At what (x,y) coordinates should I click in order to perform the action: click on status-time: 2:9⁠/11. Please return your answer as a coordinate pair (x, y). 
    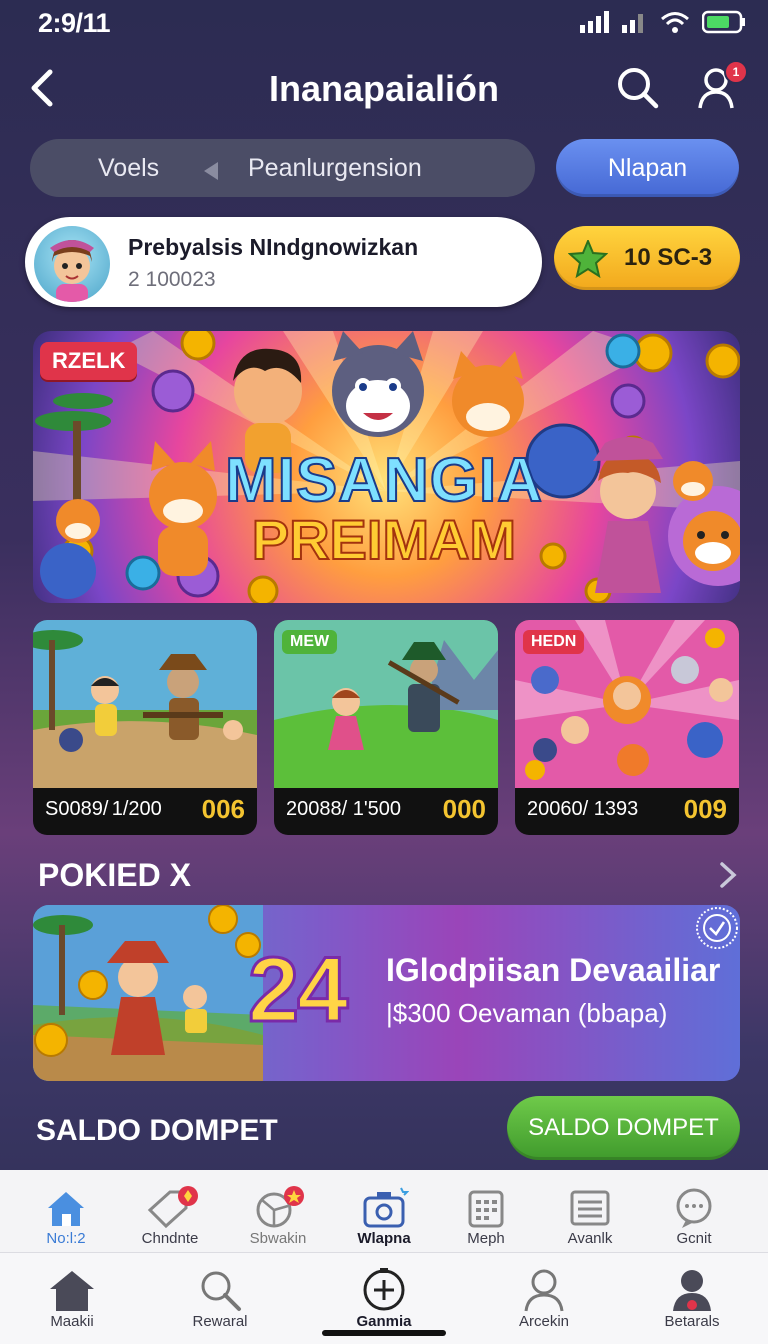
    Looking at the image, I should click on (74, 23).